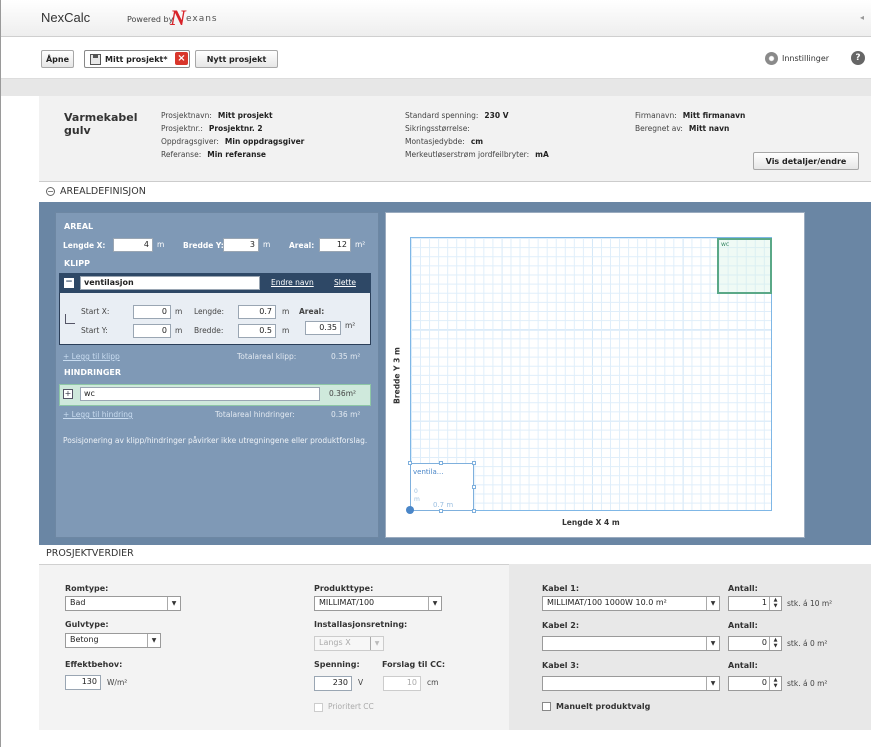  Describe the element at coordinates (349, 643) in the screenshot. I see `installasjon-select: Langs X ▼` at that location.